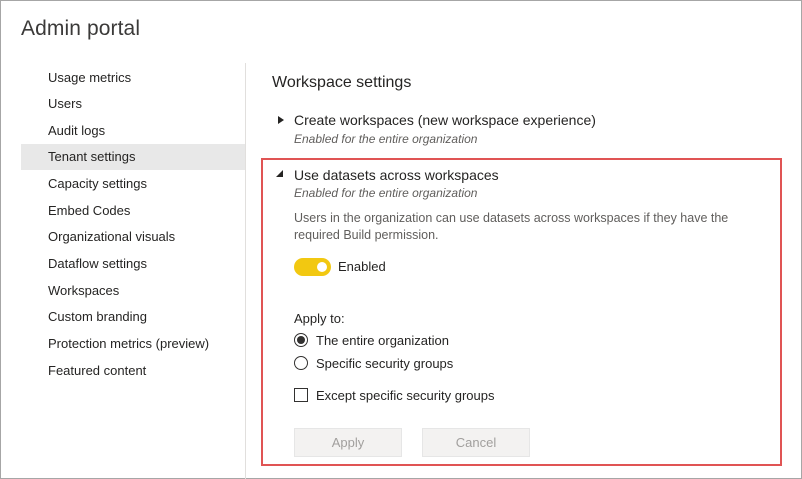 The image size is (802, 479). What do you see at coordinates (301, 340) in the screenshot?
I see `radio-entire-organization` at bounding box center [301, 340].